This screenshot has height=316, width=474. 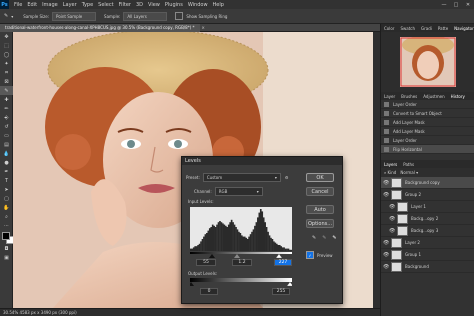 What do you see at coordinates (6, 63) in the screenshot?
I see `quick-select-tool-icon: ✦` at bounding box center [6, 63].